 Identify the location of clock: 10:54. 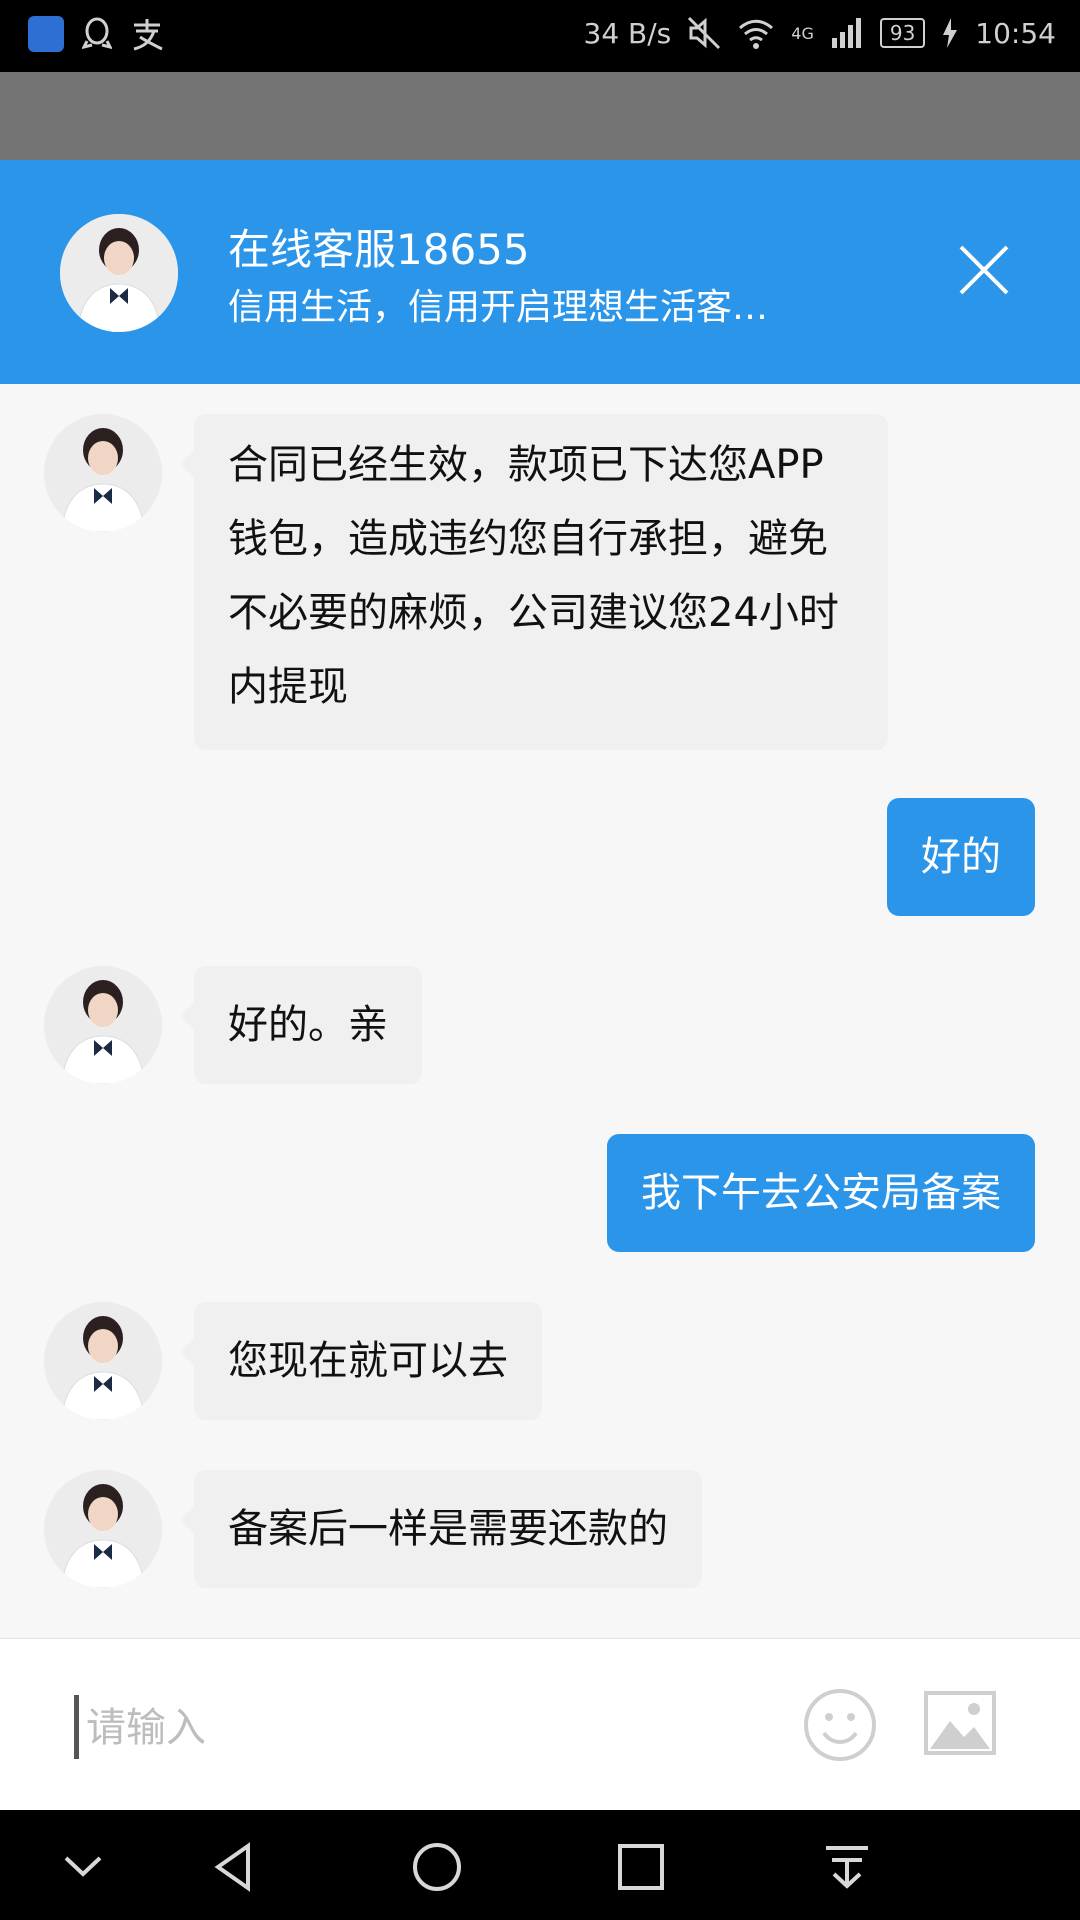
(1015, 33).